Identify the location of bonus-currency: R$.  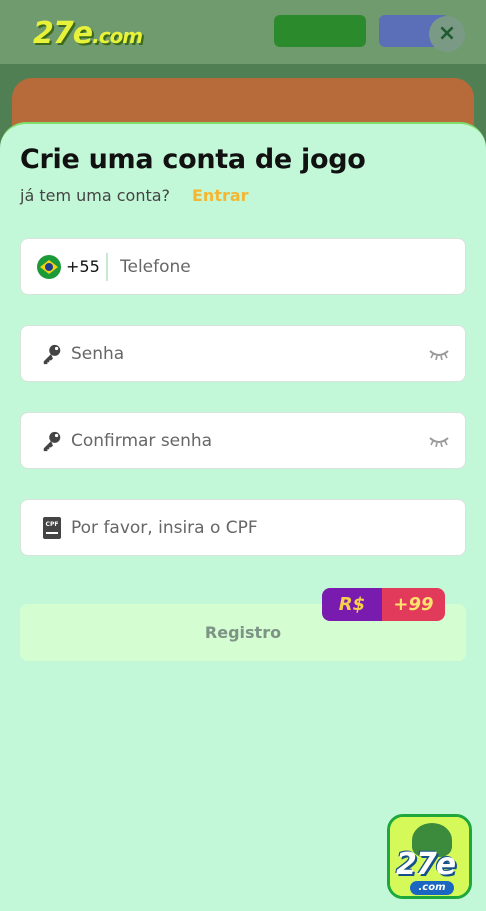
(352, 604).